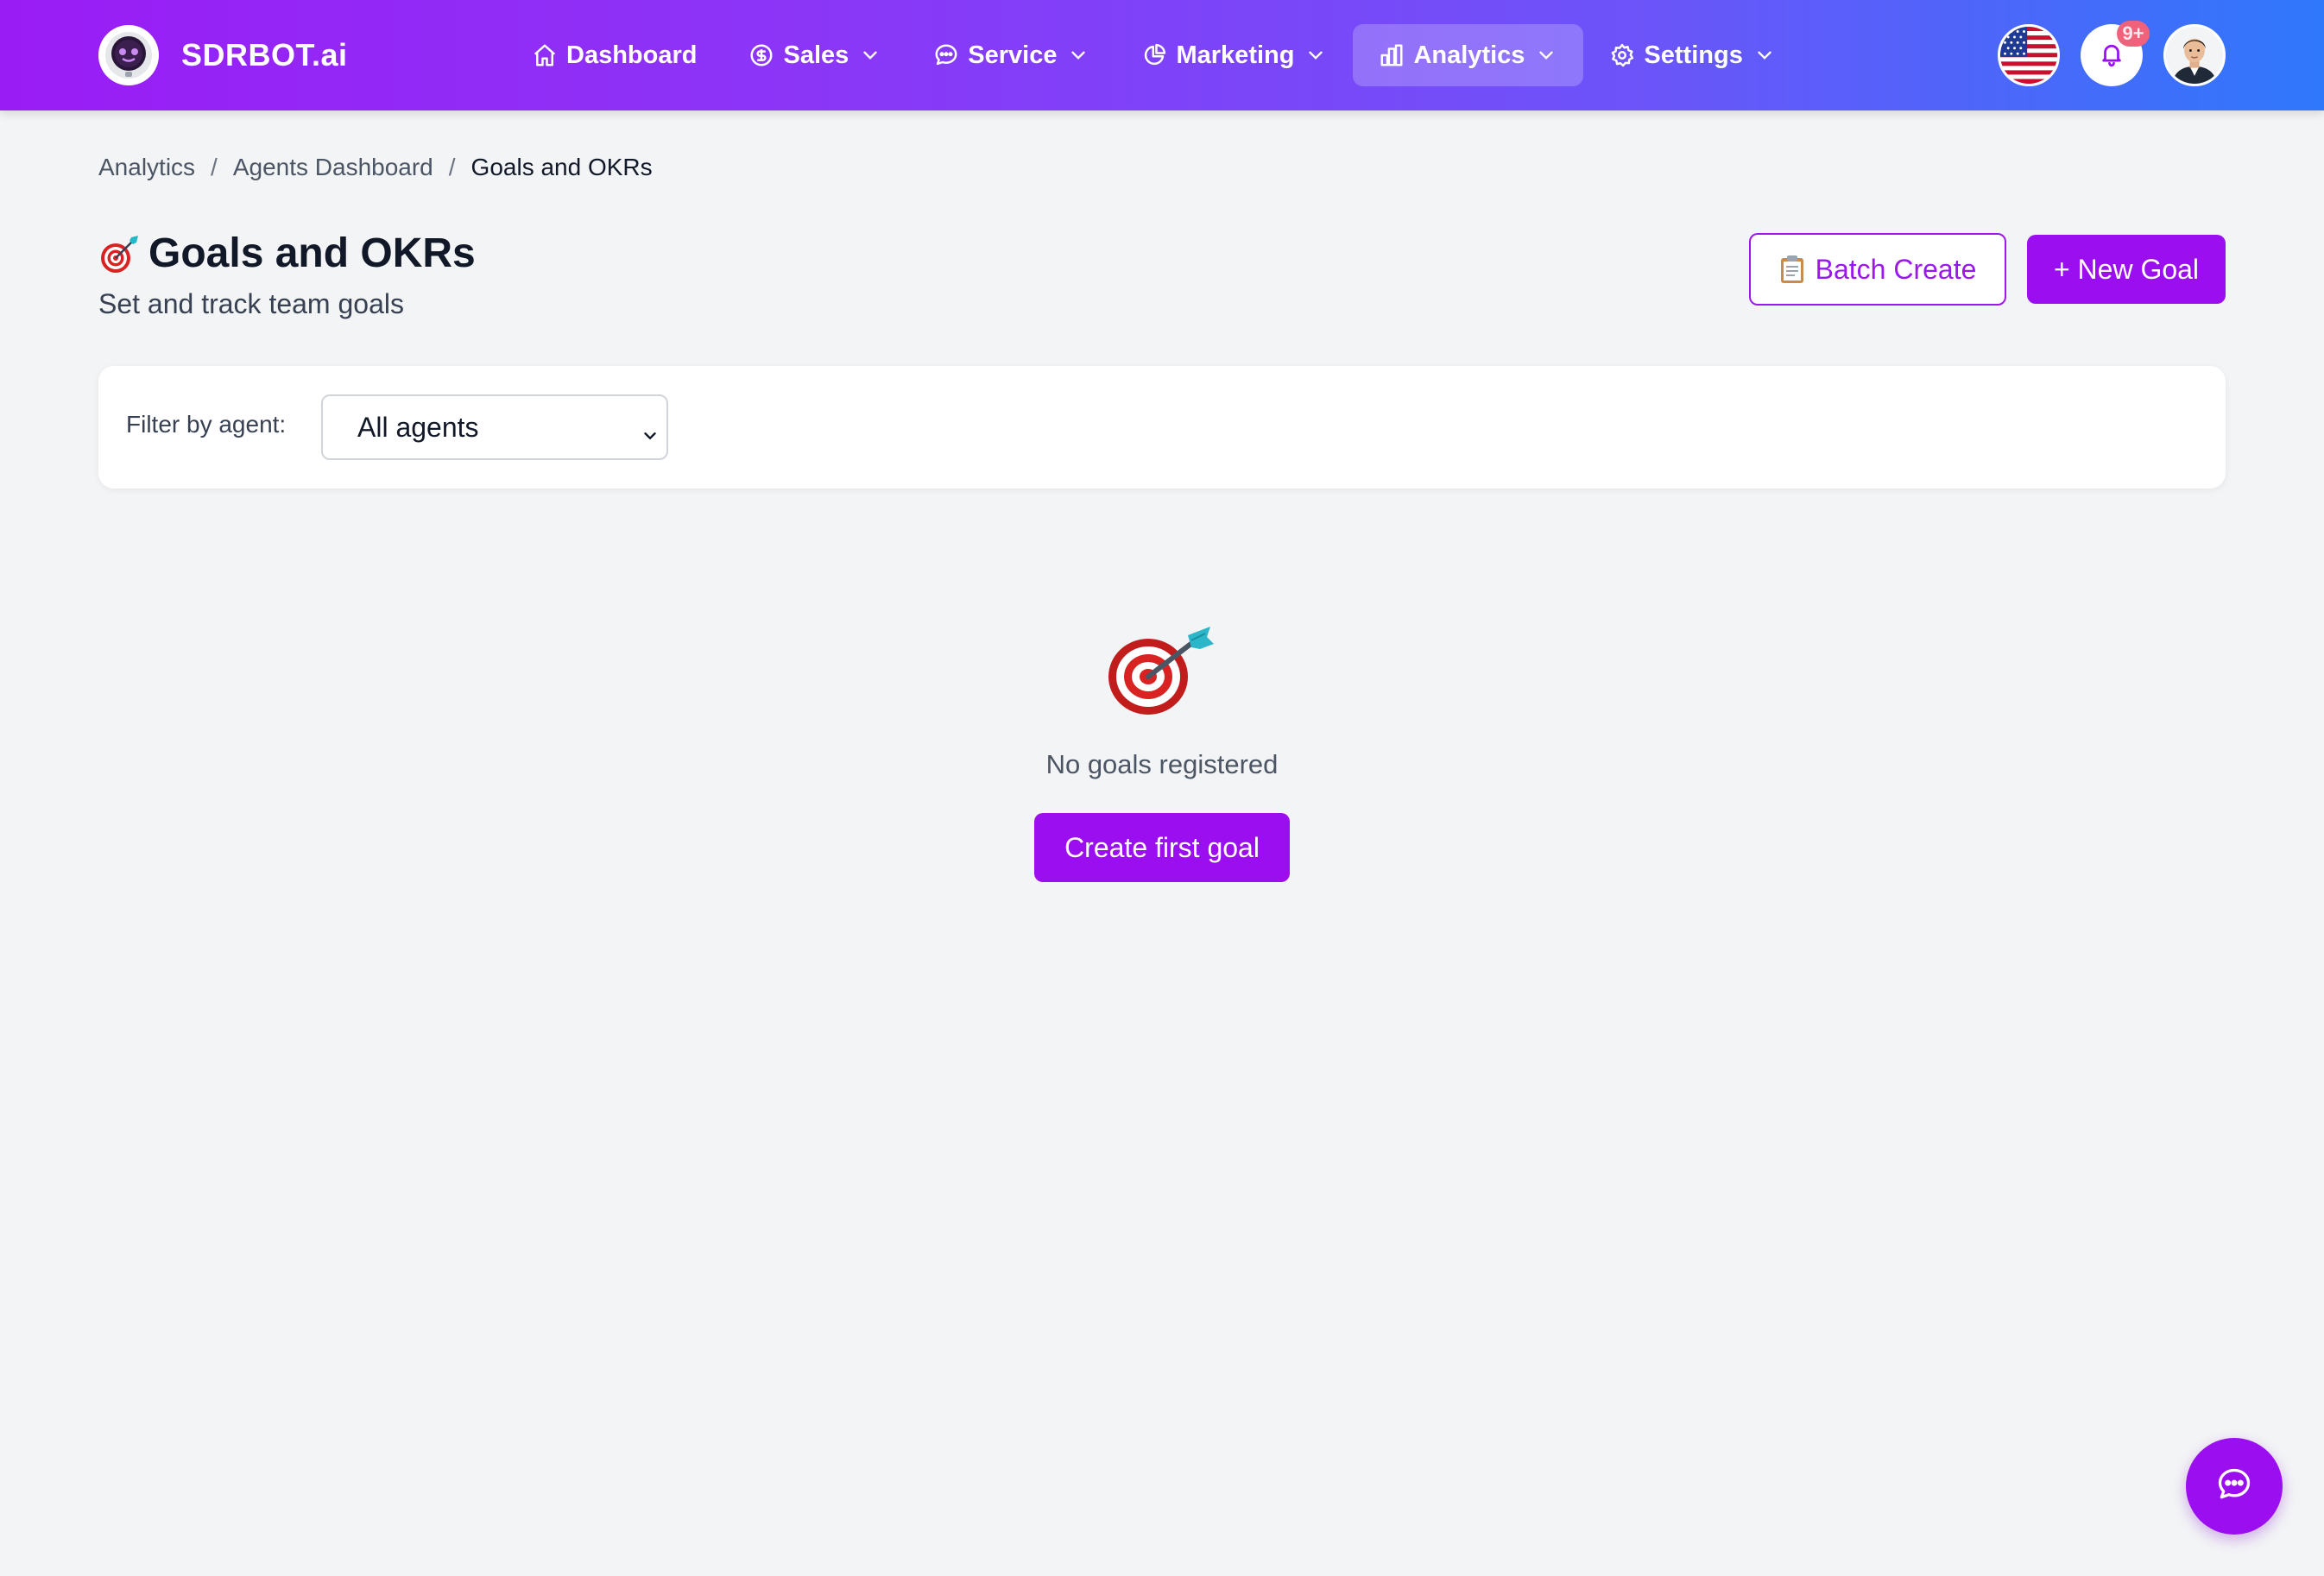 The height and width of the screenshot is (1576, 2324). I want to click on nav-service-label: Service, so click(1013, 55).